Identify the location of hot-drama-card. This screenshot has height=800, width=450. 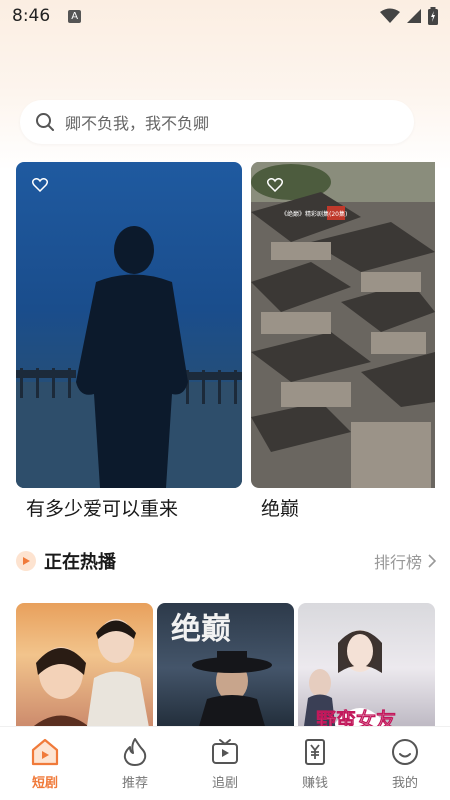
(84, 668).